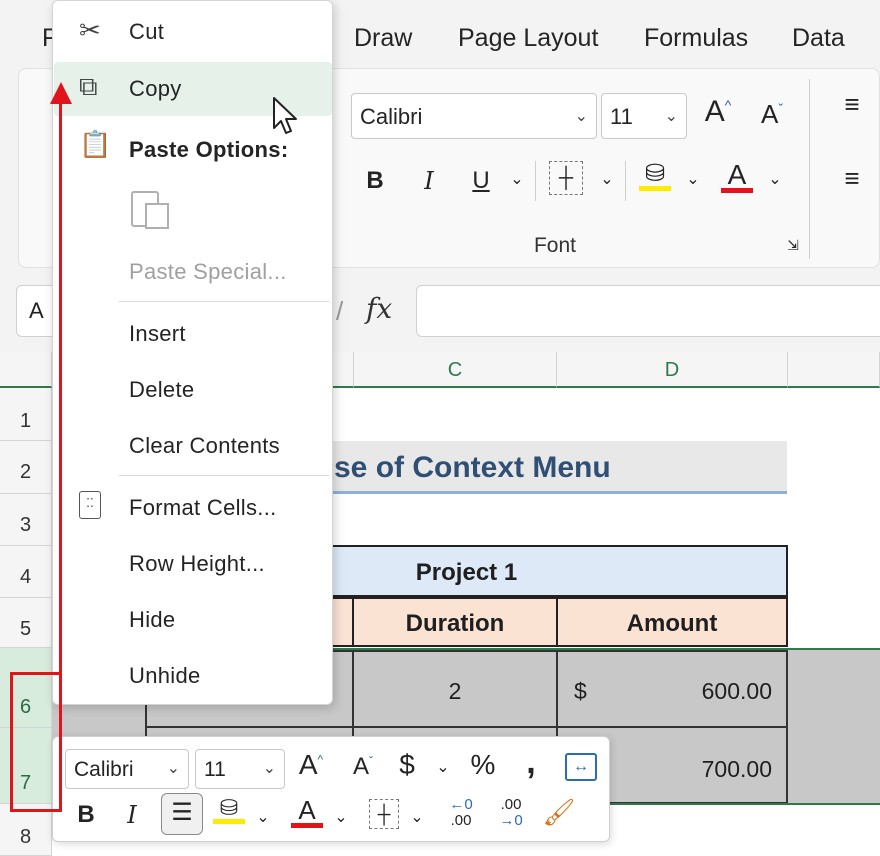 The height and width of the screenshot is (856, 880). Describe the element at coordinates (127, 769) in the screenshot. I see `mini-font-name-combo: Calibri ⌄` at that location.